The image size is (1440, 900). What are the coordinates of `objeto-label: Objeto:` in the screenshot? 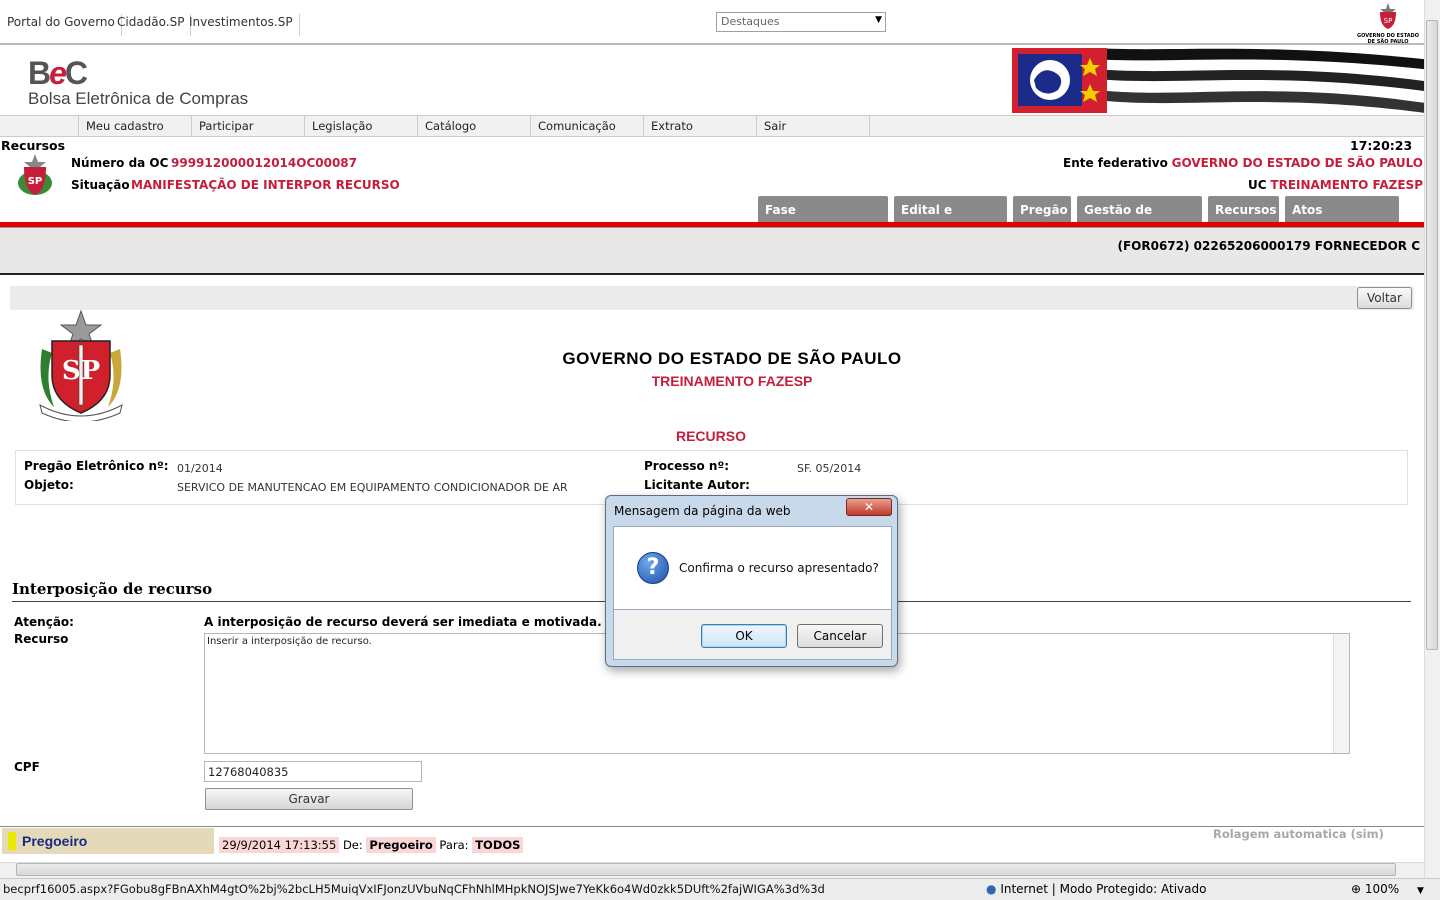 It's located at (49, 485).